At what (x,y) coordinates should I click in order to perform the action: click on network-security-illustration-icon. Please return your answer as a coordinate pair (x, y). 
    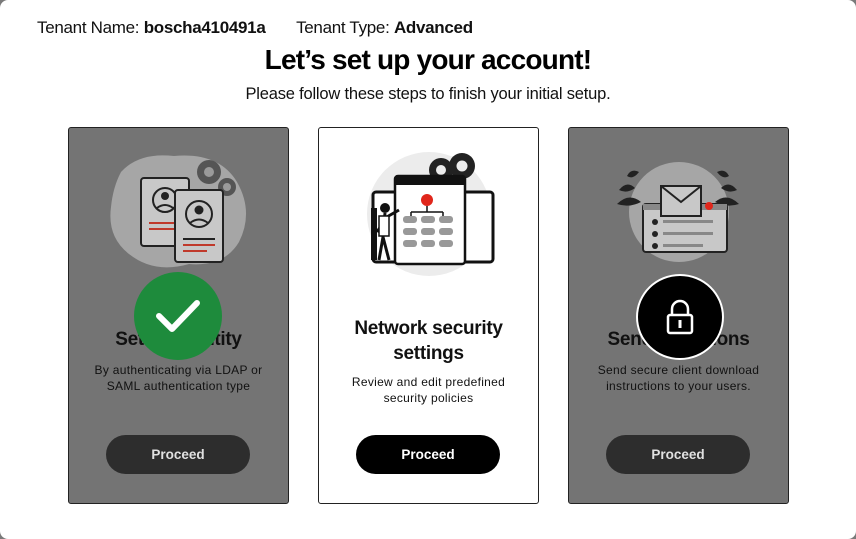
    Looking at the image, I should click on (431, 214).